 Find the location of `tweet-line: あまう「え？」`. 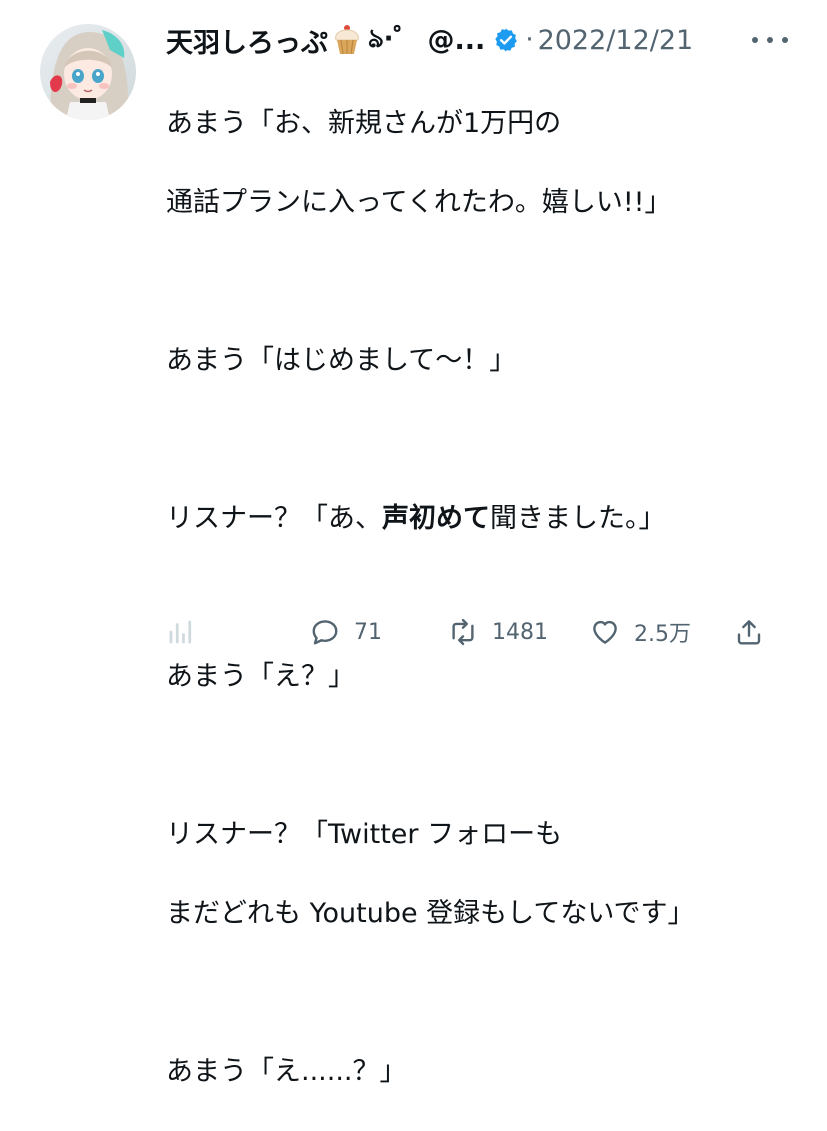

tweet-line: あまう「え？」 is located at coordinates (260, 676).